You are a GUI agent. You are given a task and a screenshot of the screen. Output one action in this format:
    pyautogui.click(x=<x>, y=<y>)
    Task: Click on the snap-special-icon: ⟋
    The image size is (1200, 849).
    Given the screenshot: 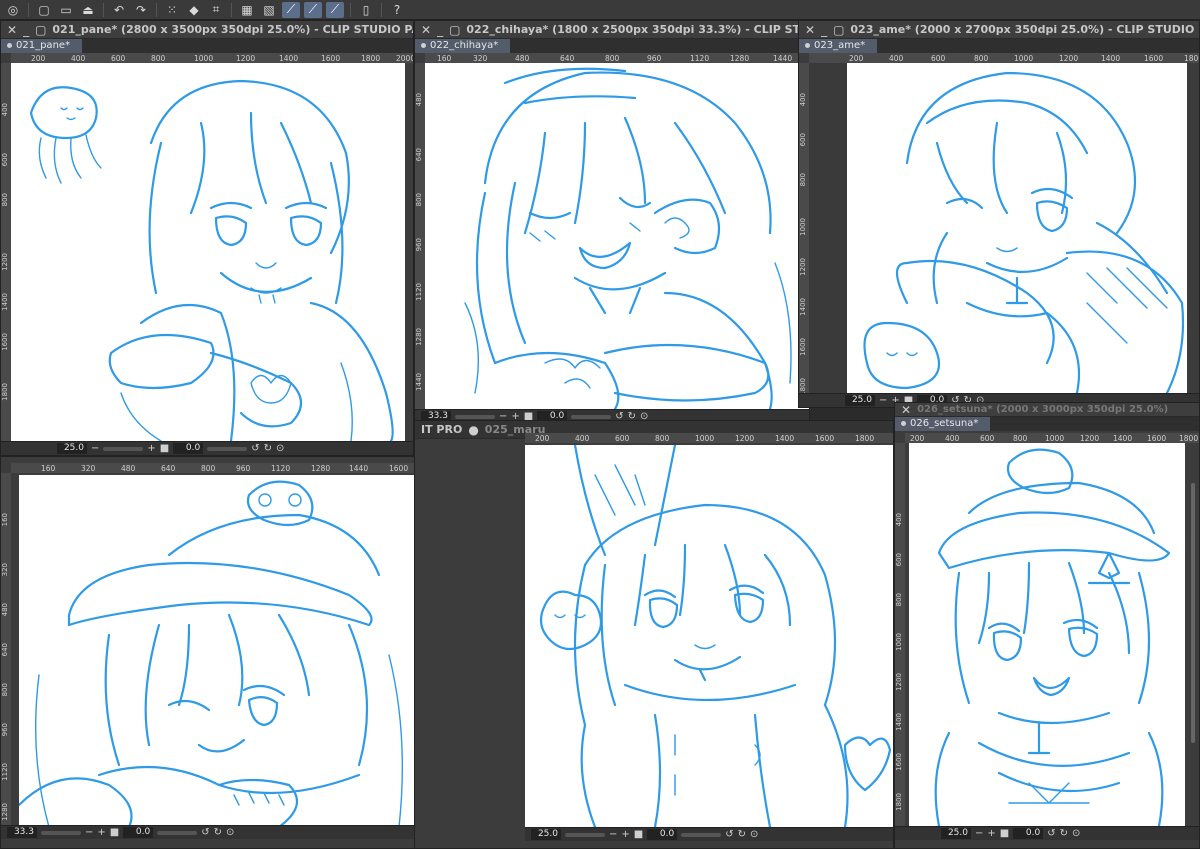 What is the action you would take?
    pyautogui.click(x=335, y=9)
    